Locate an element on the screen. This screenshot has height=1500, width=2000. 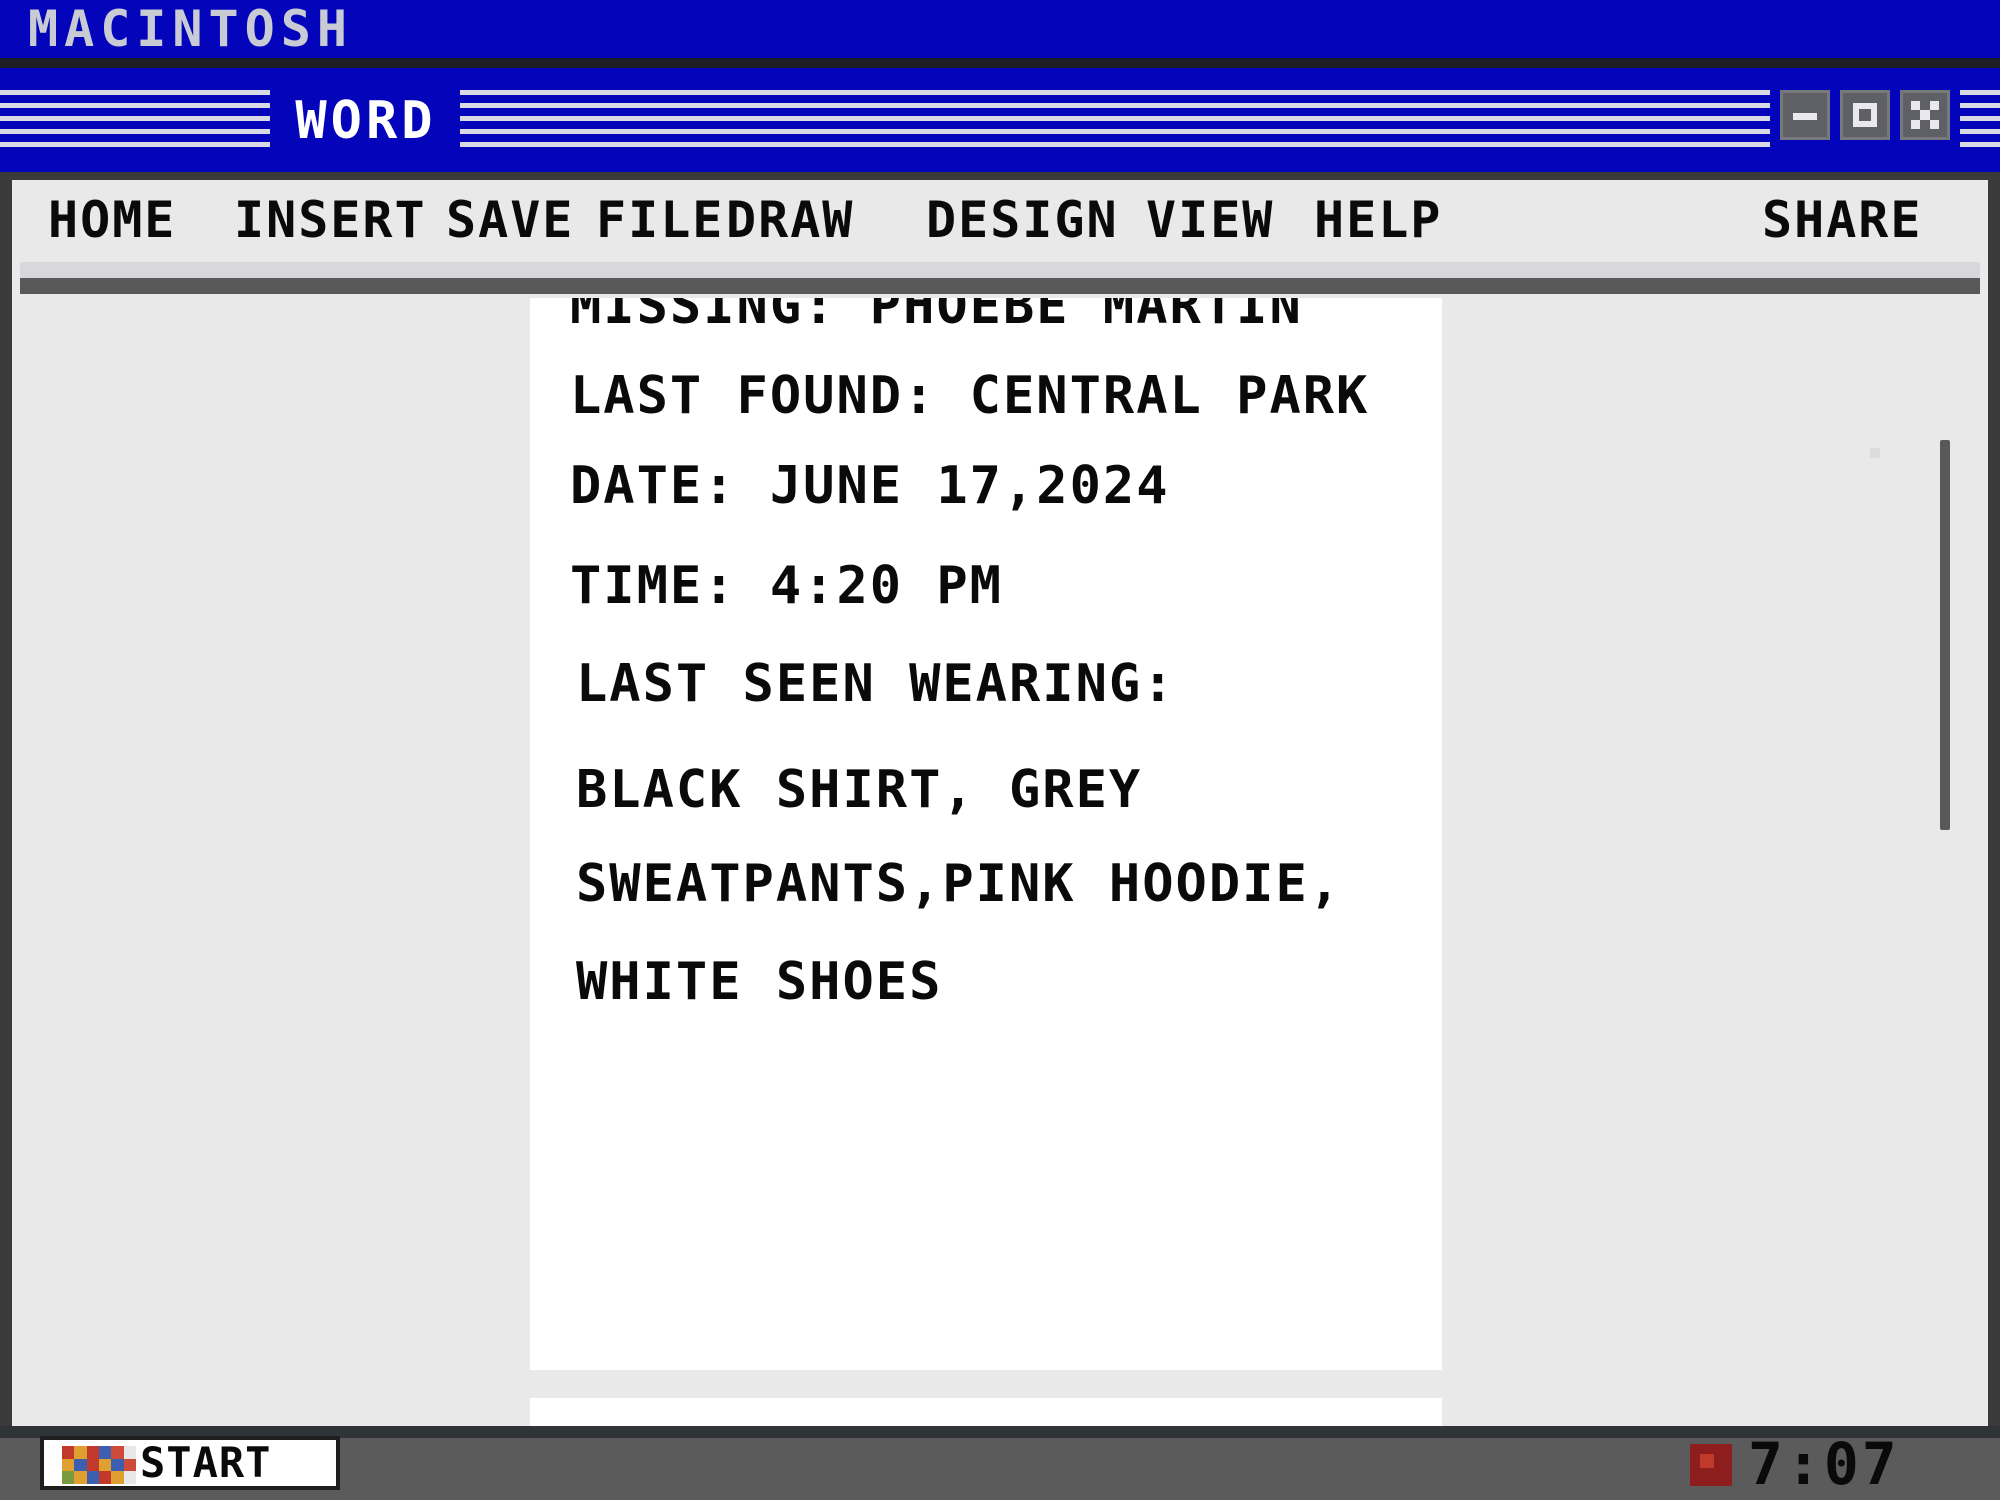
menu-home: HOME is located at coordinates (112, 220).